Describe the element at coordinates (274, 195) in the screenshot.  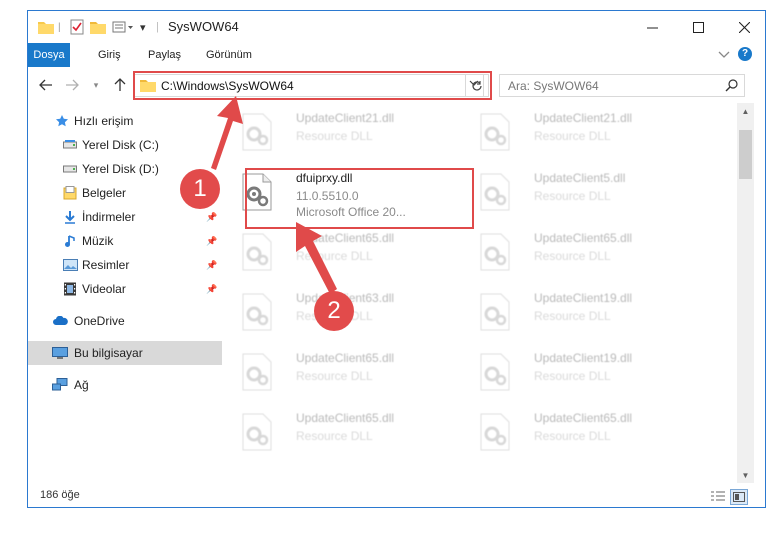
I see `annotation-arrows` at that location.